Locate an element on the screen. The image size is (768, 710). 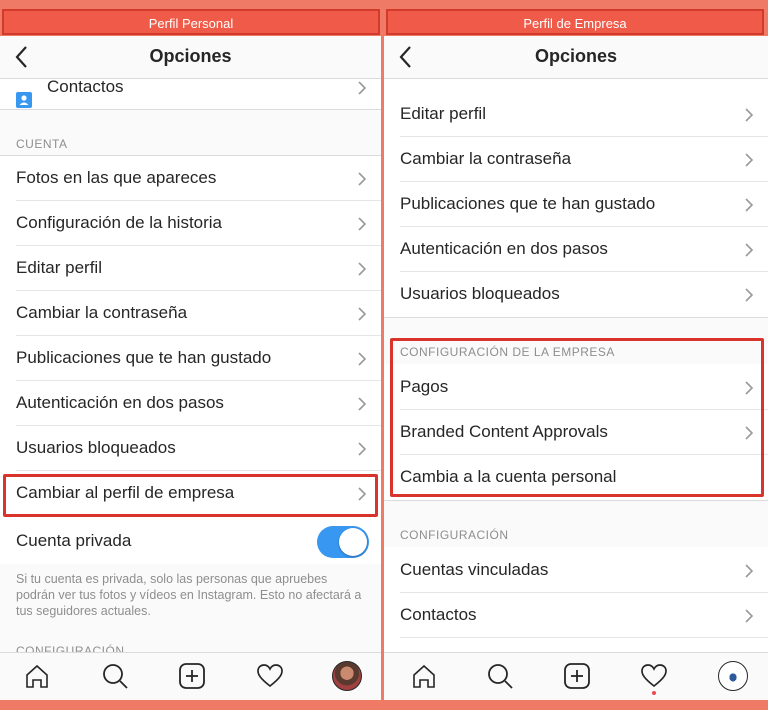
activity-dot is located at coordinates (654, 693).